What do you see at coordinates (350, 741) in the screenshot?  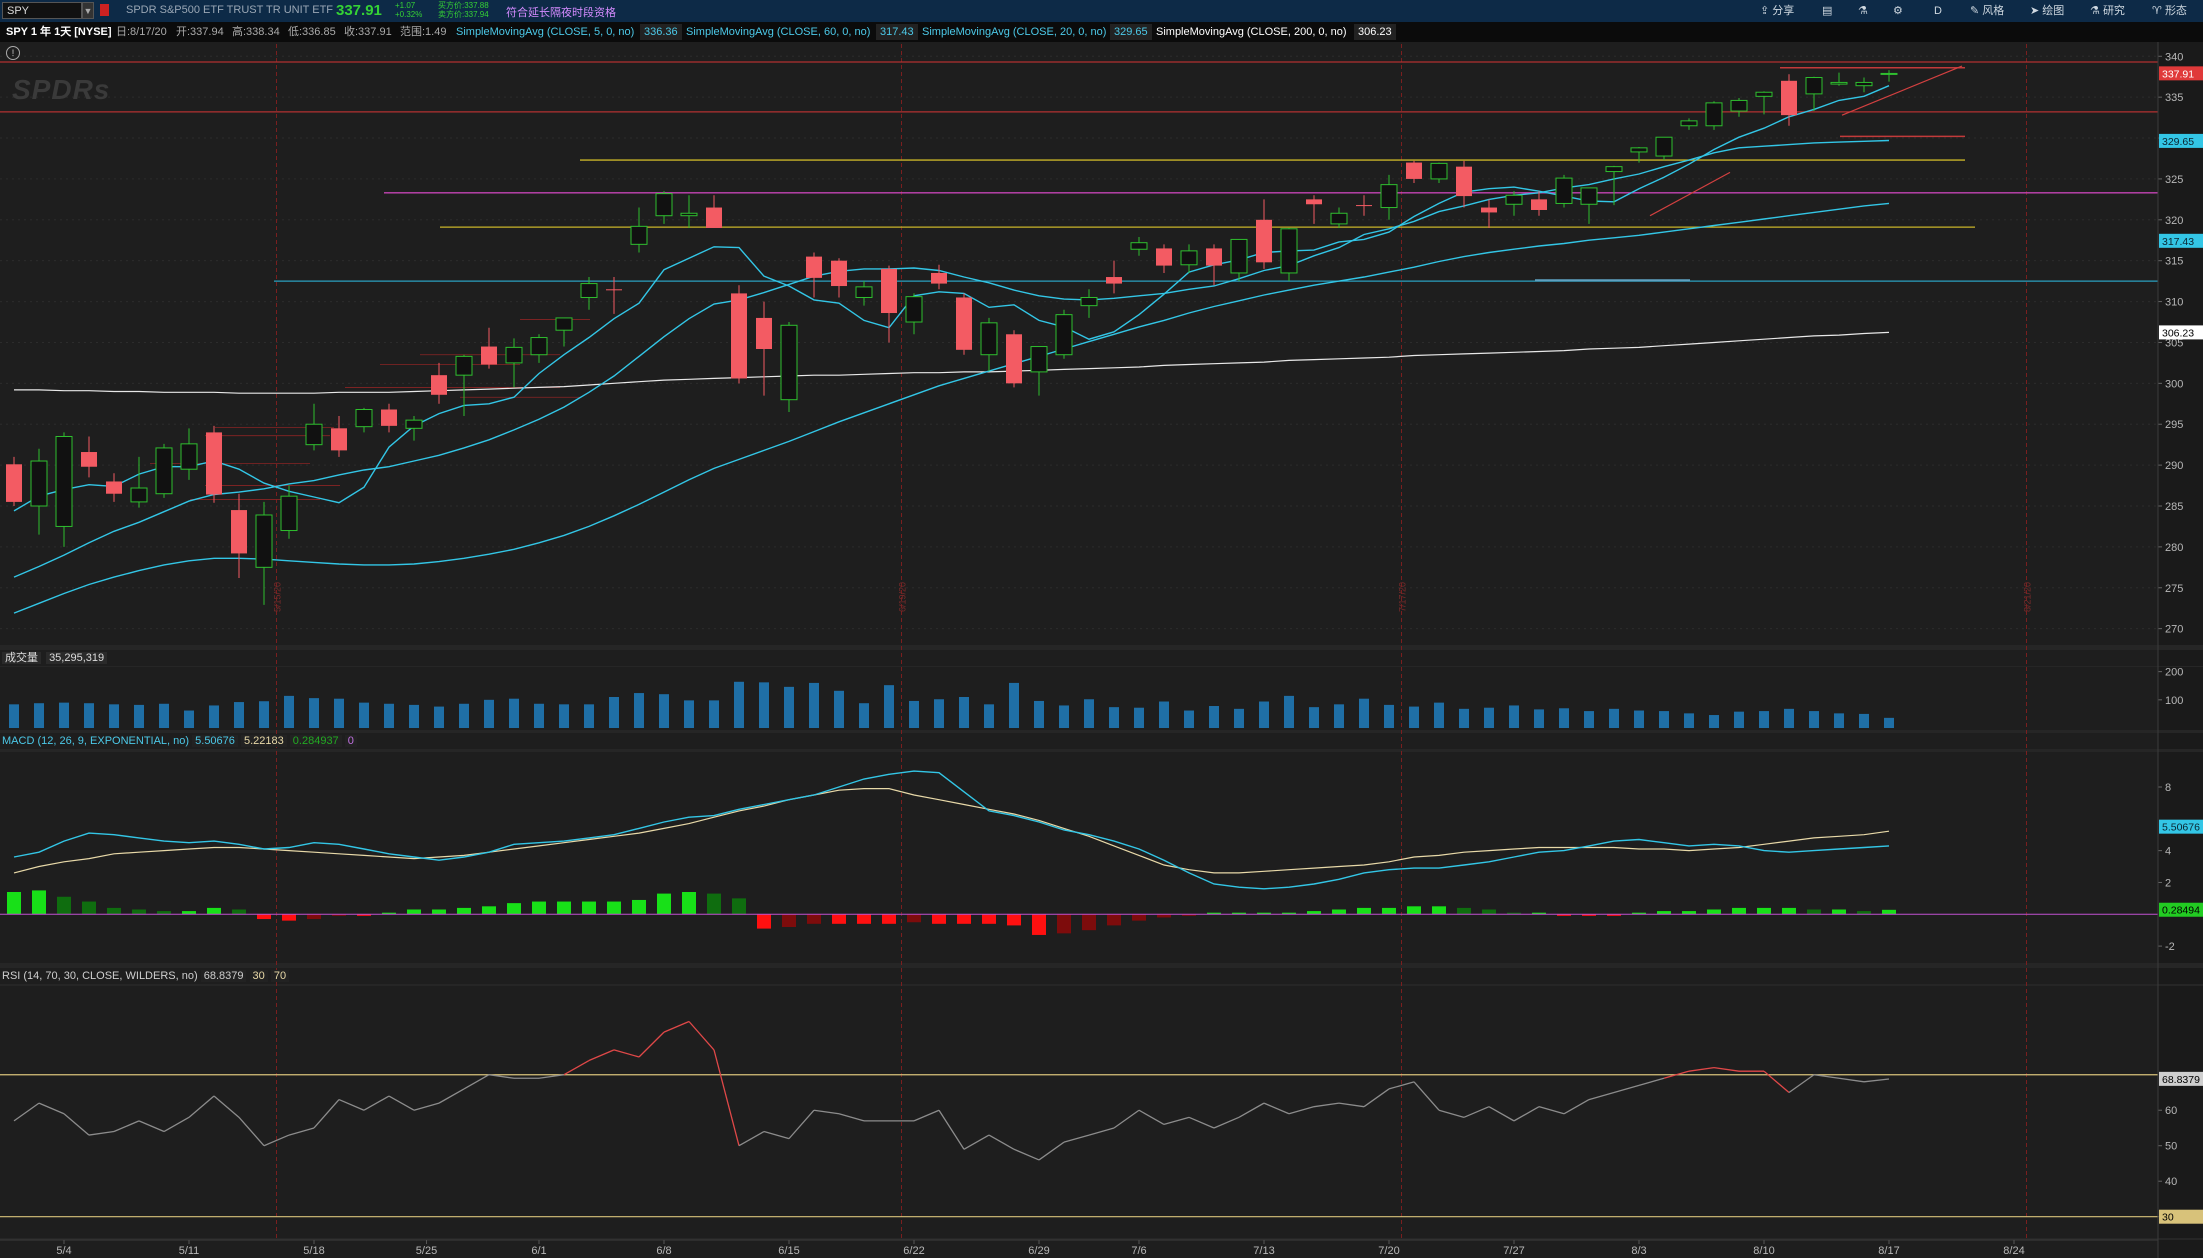 I see `macd-zero-value: 0` at bounding box center [350, 741].